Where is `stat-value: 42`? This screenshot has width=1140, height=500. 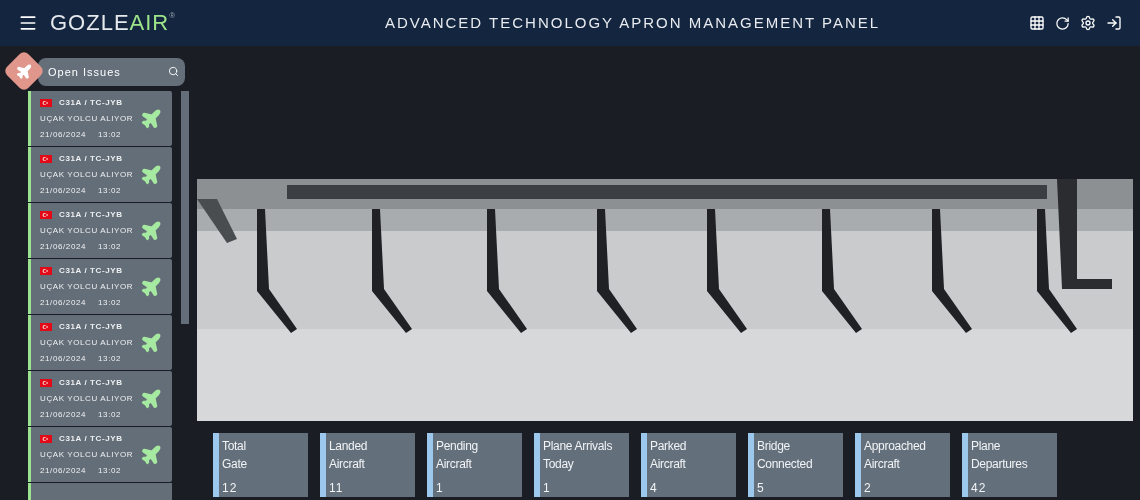
stat-value: 42 is located at coordinates (979, 488).